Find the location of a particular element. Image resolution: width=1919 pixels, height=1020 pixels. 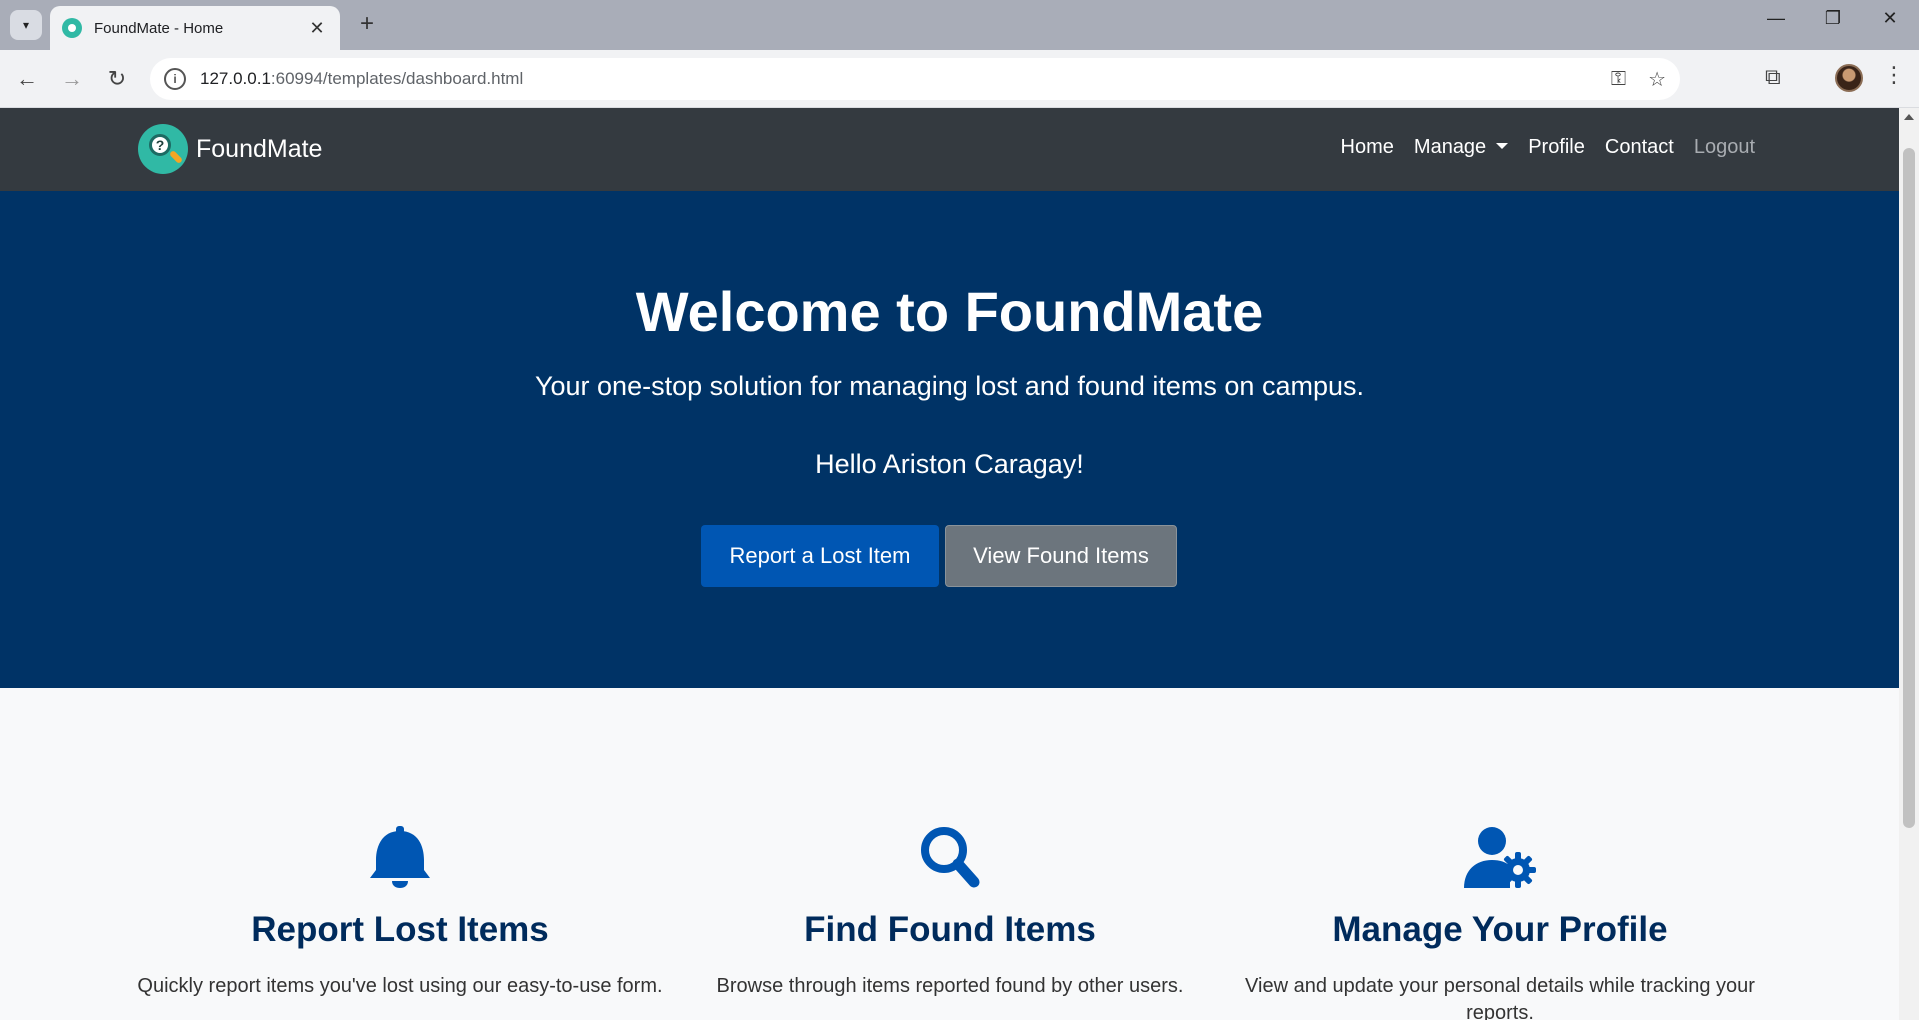

nav-profile: Profile is located at coordinates (1556, 147).